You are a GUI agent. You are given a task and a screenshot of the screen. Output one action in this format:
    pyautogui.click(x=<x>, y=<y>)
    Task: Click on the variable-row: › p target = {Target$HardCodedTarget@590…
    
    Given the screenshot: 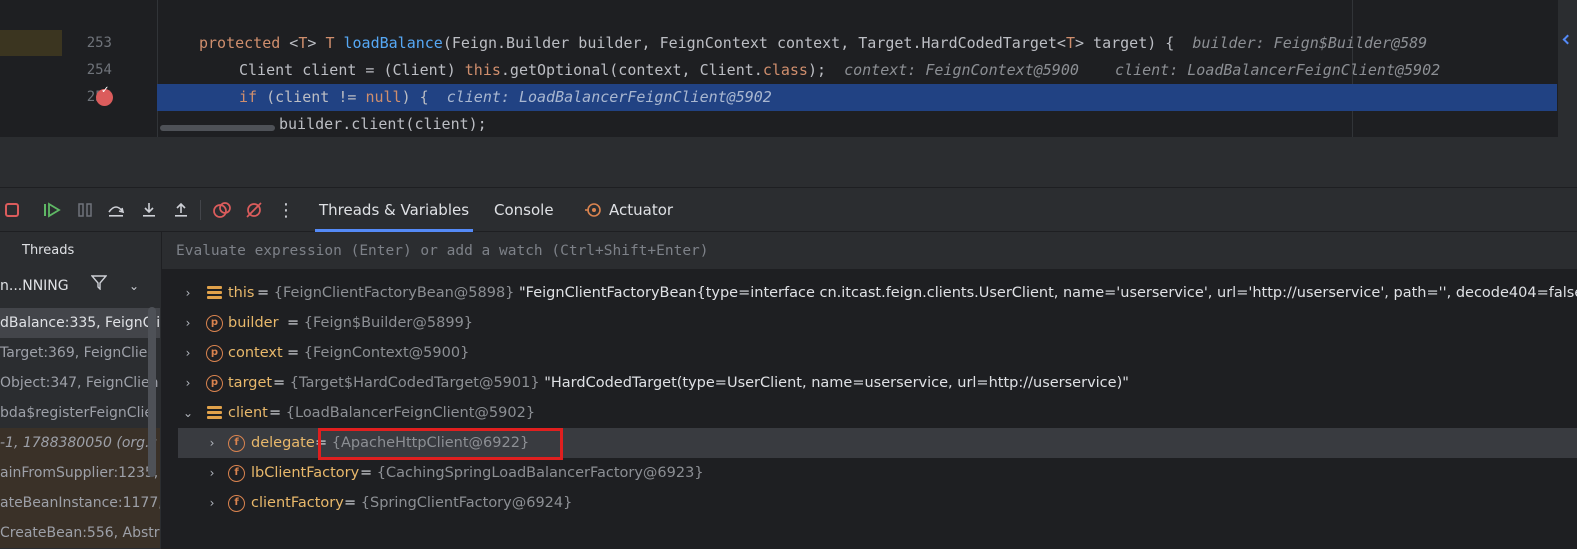 What is the action you would take?
    pyautogui.click(x=869, y=383)
    